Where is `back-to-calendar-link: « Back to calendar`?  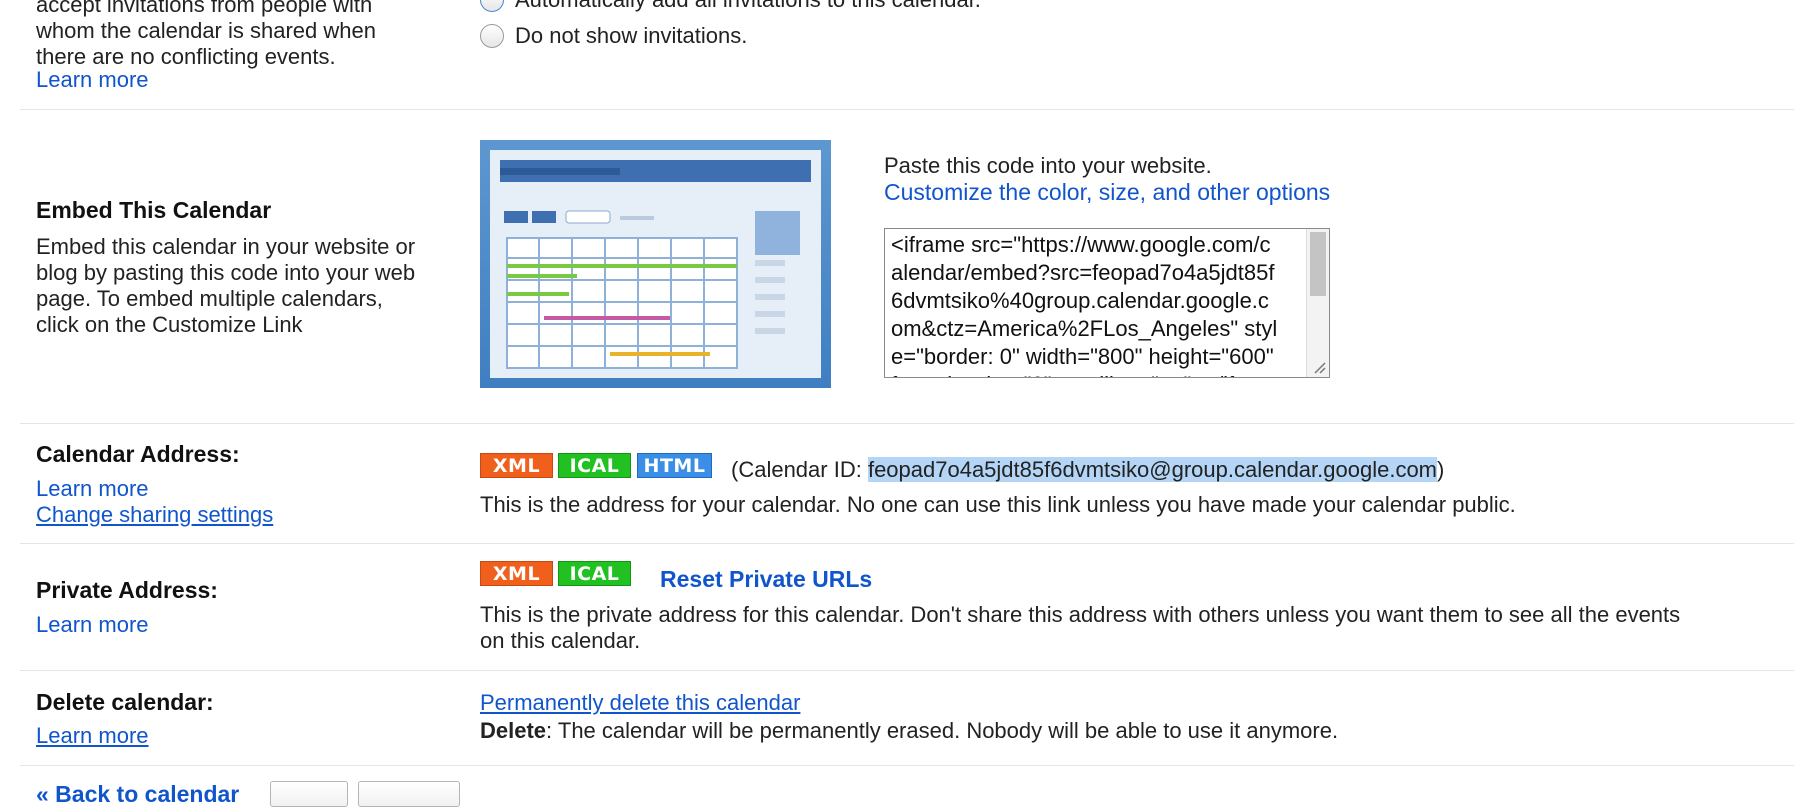 back-to-calendar-link: « Back to calendar is located at coordinates (137, 794).